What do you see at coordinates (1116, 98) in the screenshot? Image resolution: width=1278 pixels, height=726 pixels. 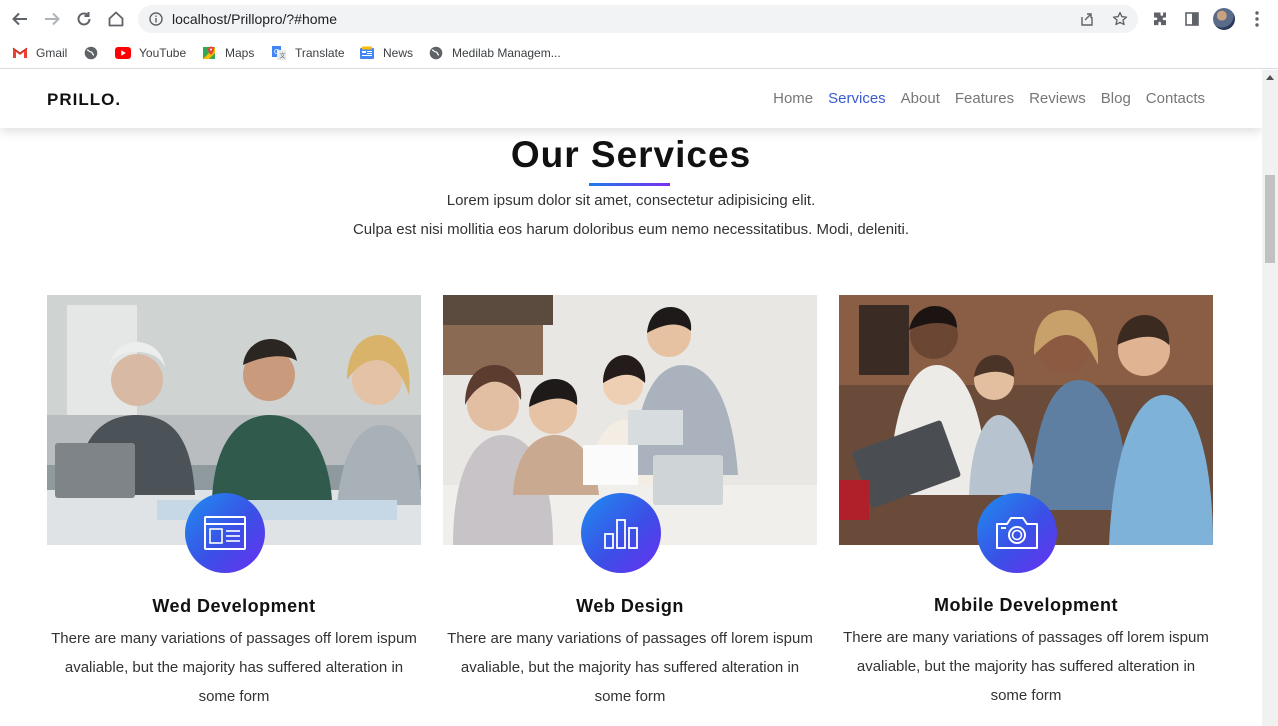 I see `nav-blog: Blog` at bounding box center [1116, 98].